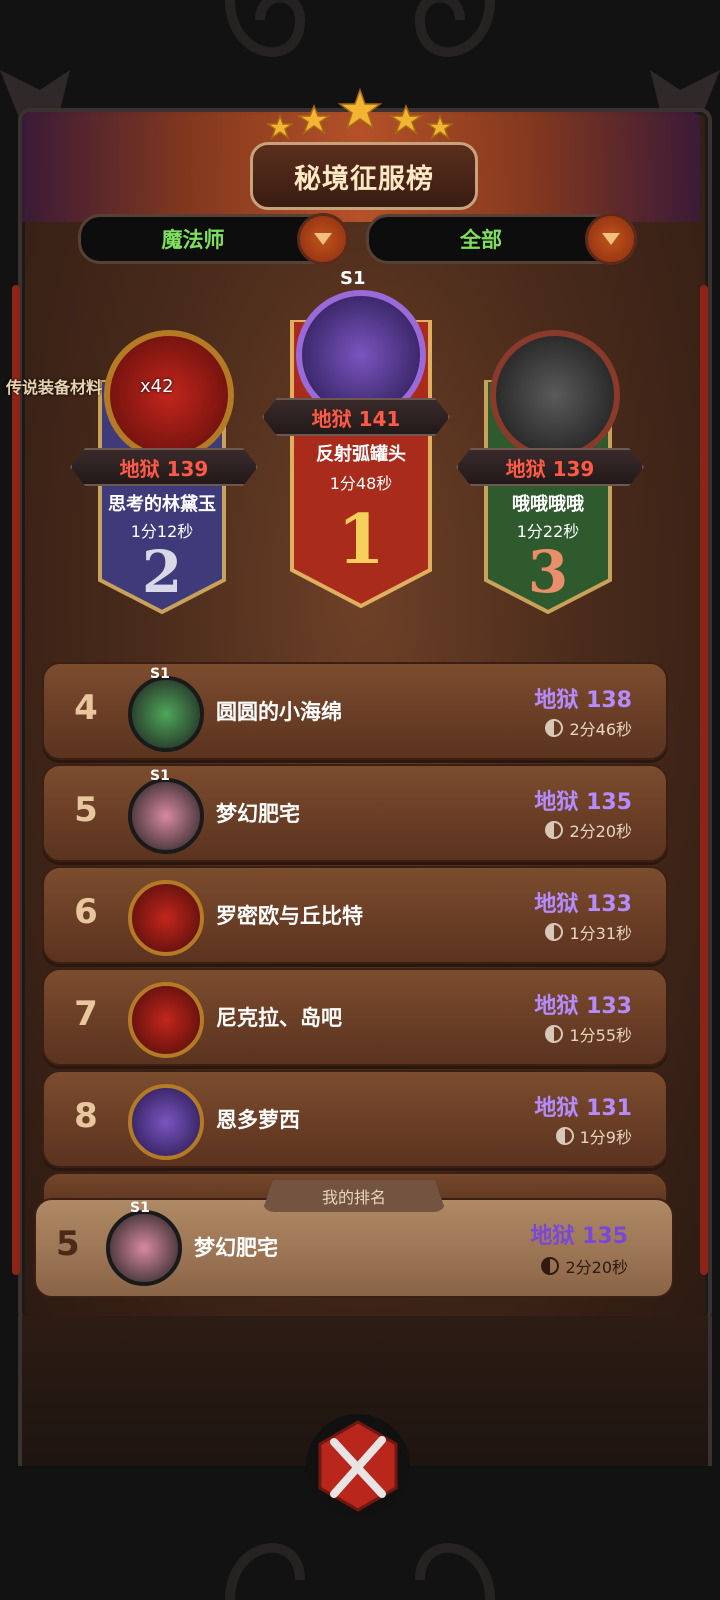  Describe the element at coordinates (279, 1018) in the screenshot. I see `row-player-name: 尼克拉、岛吧` at that location.